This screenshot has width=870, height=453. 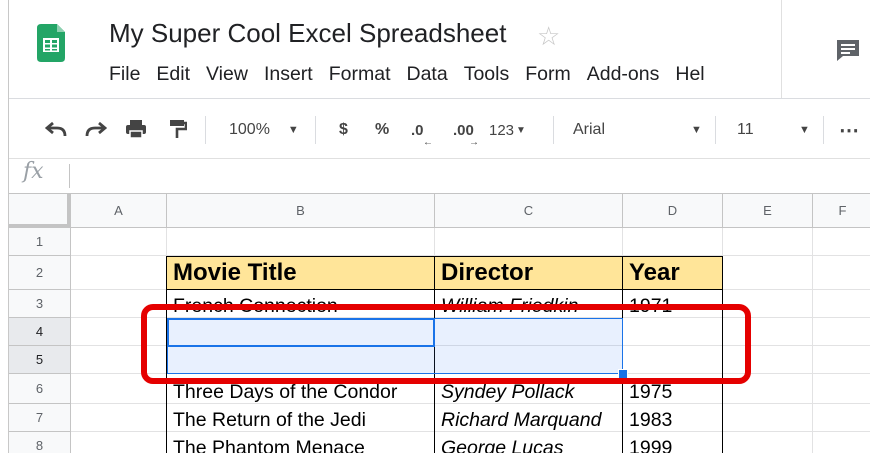 I want to click on row-header-1: 1, so click(x=40, y=242).